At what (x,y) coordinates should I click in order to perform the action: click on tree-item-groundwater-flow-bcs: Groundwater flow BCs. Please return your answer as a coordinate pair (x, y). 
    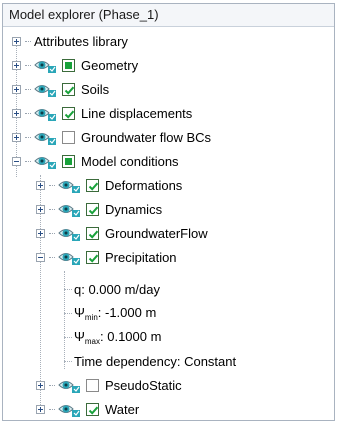
    Looking at the image, I should click on (111, 137).